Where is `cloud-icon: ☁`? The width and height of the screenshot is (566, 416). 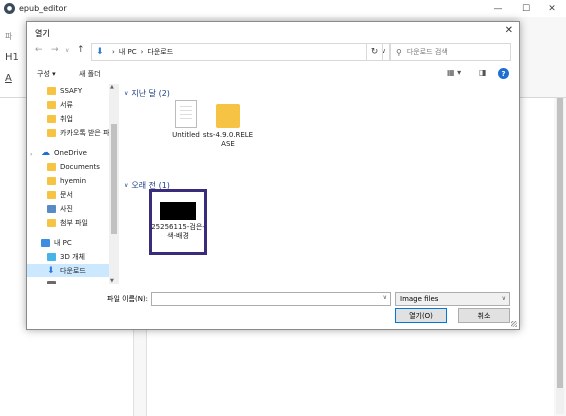
cloud-icon: ☁ is located at coordinates (45, 152).